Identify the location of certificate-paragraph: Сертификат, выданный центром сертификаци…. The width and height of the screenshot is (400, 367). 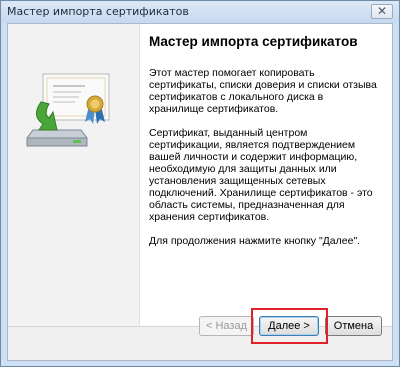
(261, 175).